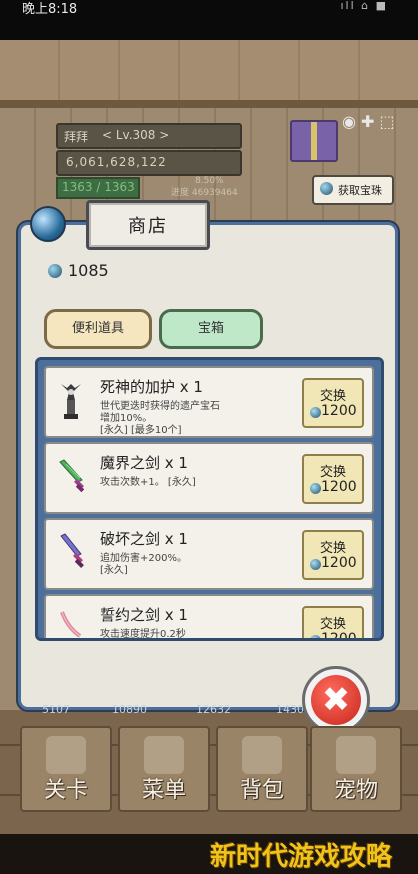 Image resolution: width=418 pixels, height=874 pixels. I want to click on list-item: 破坏之剑 x 1 追加伤害+200%。 [永久] 交换 1200, so click(209, 554).